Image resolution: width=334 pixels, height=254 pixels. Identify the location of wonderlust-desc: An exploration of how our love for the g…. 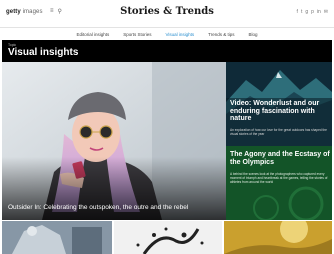
(278, 132).